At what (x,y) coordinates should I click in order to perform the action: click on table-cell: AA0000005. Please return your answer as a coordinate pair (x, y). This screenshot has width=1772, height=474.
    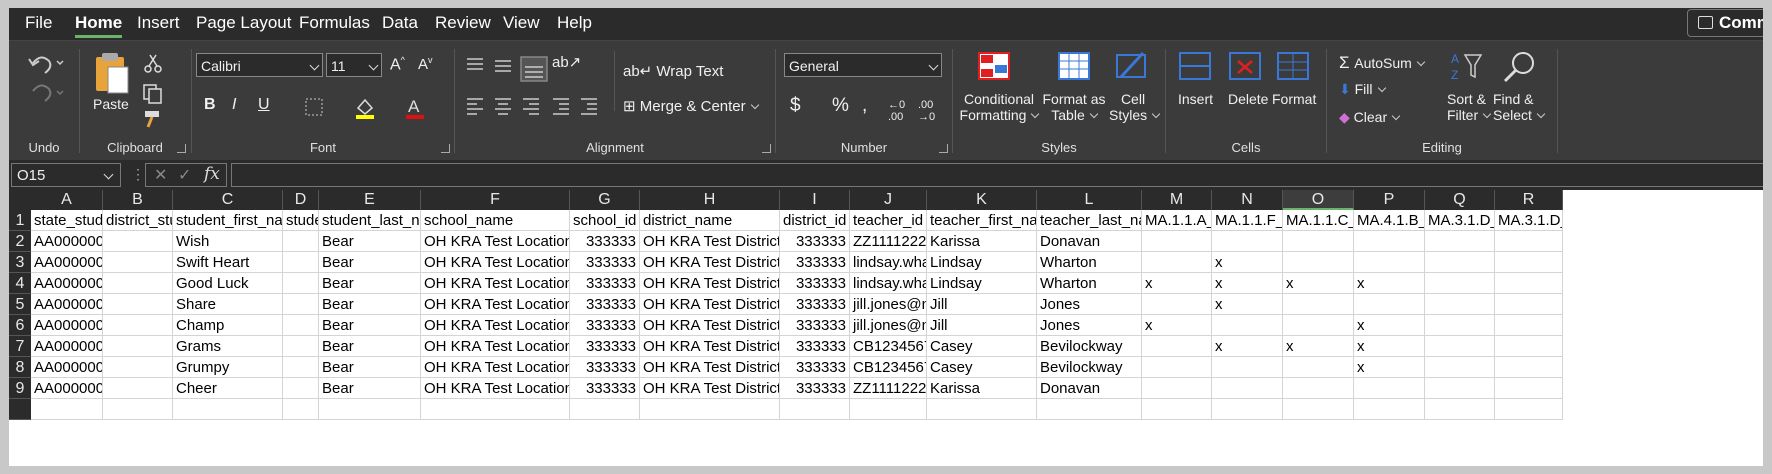
    Looking at the image, I should click on (67, 304).